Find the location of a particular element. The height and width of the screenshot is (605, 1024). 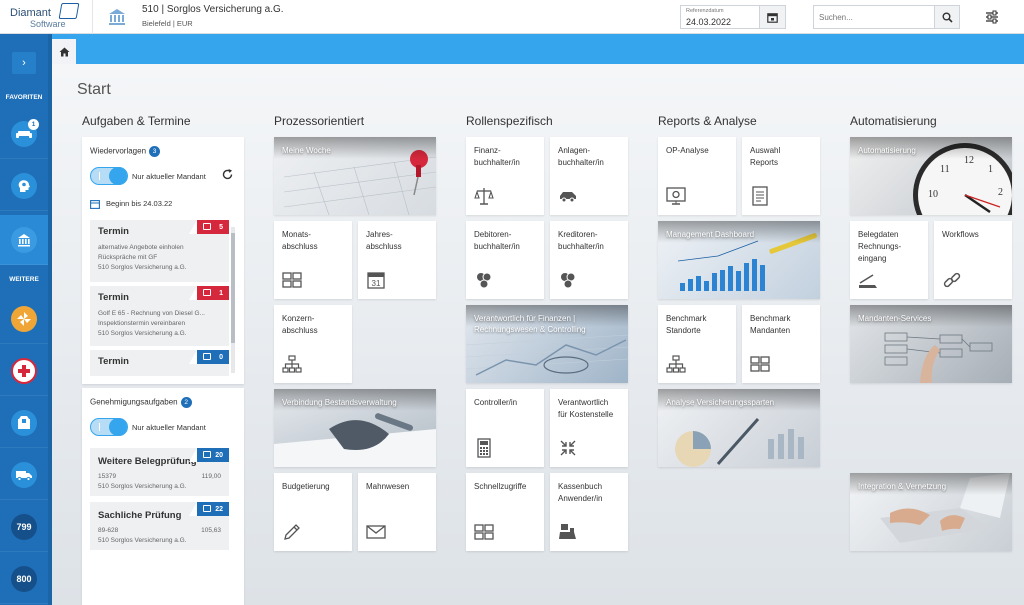

svg-text: 31 is located at coordinates (376, 283).